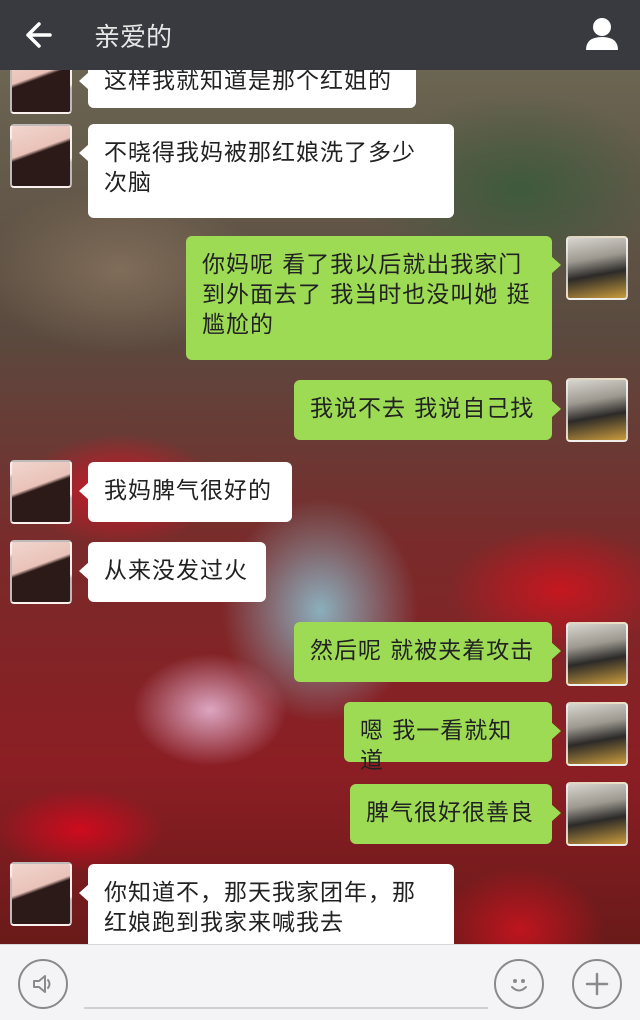 The image size is (640, 1020). What do you see at coordinates (366, 295) in the screenshot?
I see `message-text: 你妈呢 看了我以后就出我家门到外面去了 我当时也没叫她 挺尴尬的` at bounding box center [366, 295].